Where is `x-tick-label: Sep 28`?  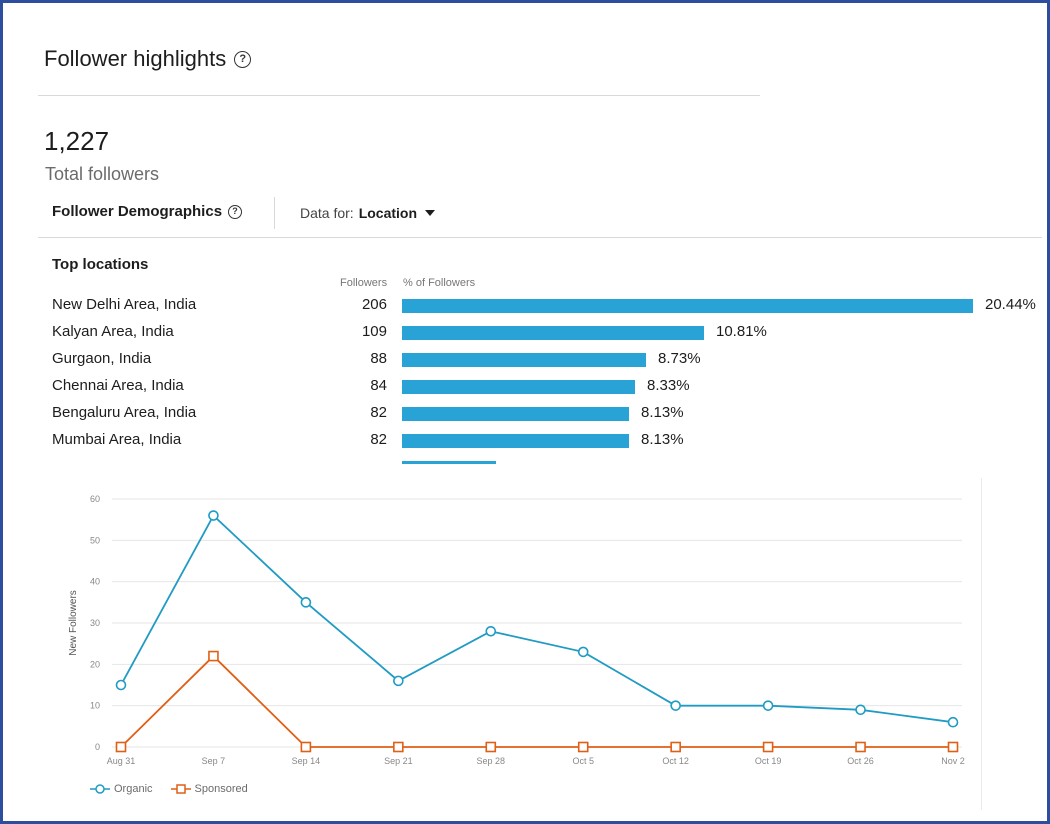 x-tick-label: Sep 28 is located at coordinates (491, 761).